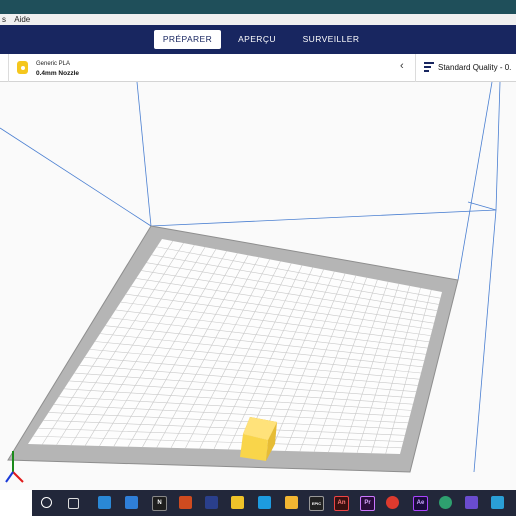  What do you see at coordinates (274, 503) in the screenshot?
I see `windows-taskbar: N EPIC An Pr Ae` at bounding box center [274, 503].